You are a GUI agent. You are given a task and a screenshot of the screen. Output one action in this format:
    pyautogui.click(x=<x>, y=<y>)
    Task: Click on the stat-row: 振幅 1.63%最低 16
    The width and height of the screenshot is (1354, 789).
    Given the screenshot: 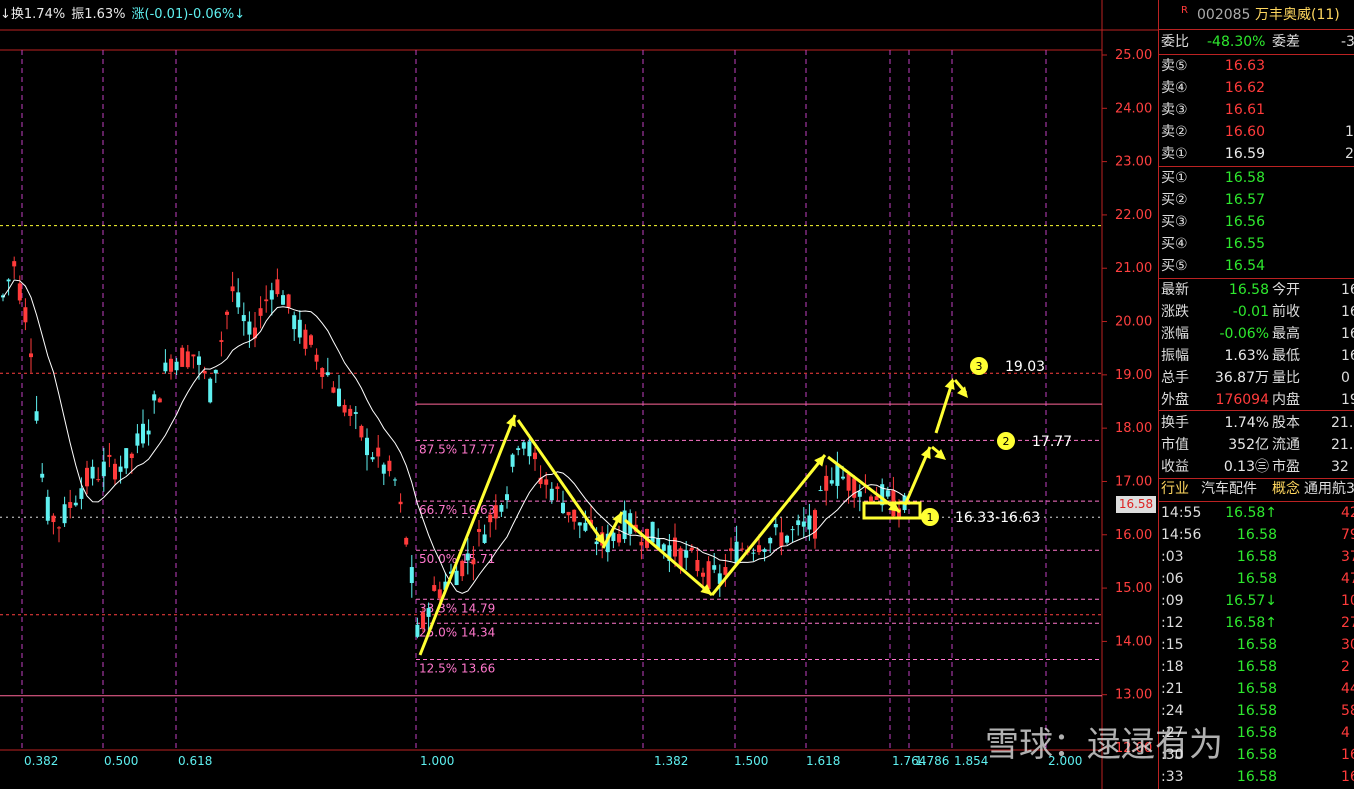 What is the action you would take?
    pyautogui.click(x=1256, y=356)
    